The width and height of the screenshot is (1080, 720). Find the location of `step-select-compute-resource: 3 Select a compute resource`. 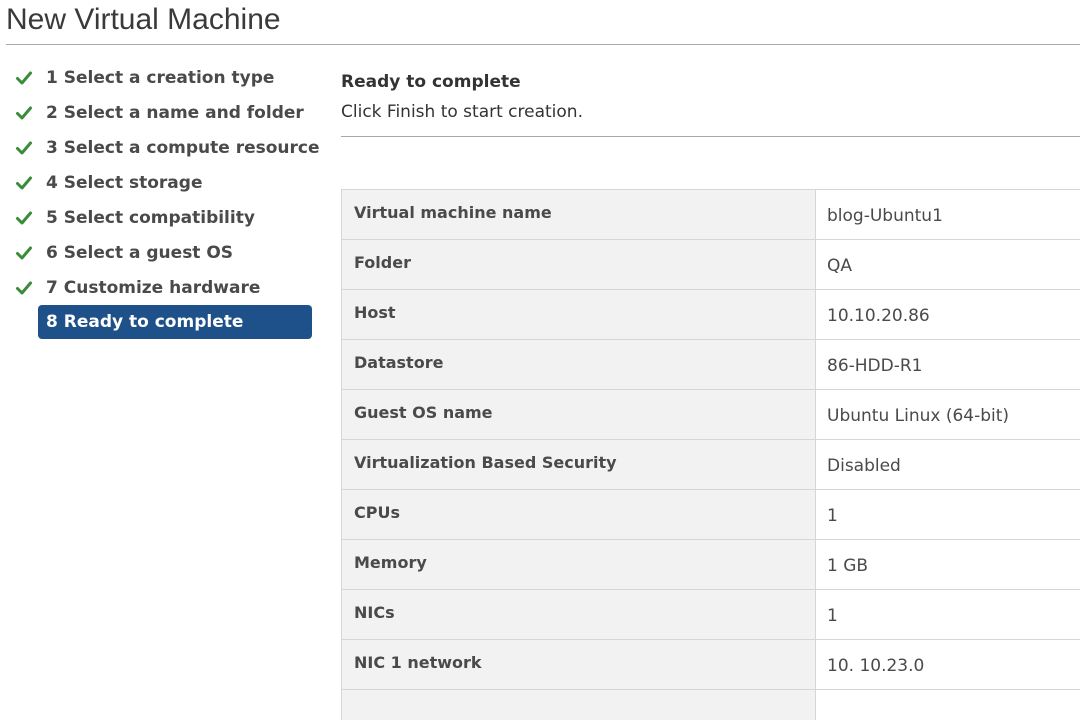

step-select-compute-resource: 3 Select a compute resource is located at coordinates (168, 148).